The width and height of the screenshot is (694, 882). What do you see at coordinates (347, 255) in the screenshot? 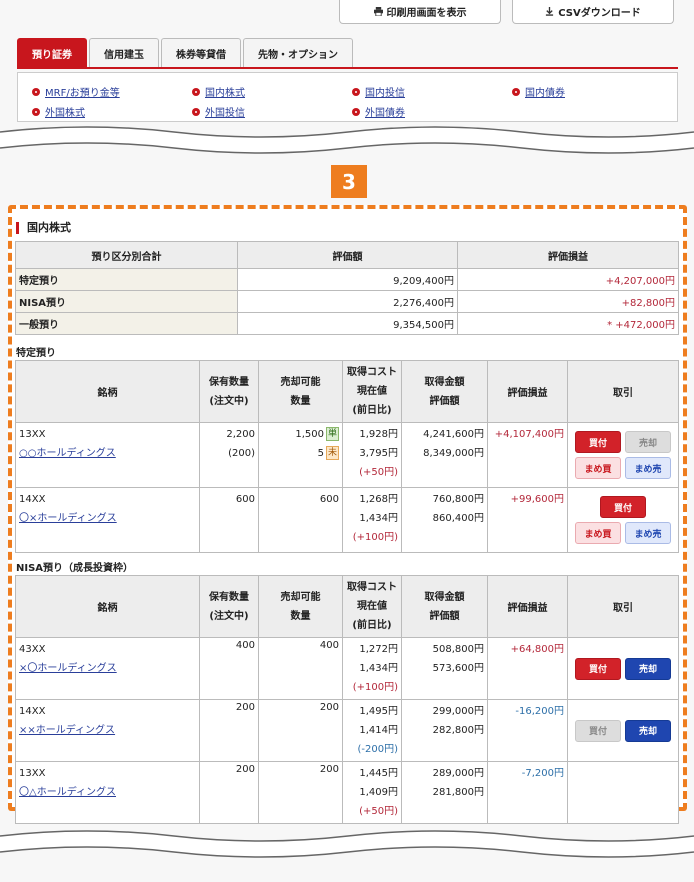
I see `summary-header: 評価額` at bounding box center [347, 255].